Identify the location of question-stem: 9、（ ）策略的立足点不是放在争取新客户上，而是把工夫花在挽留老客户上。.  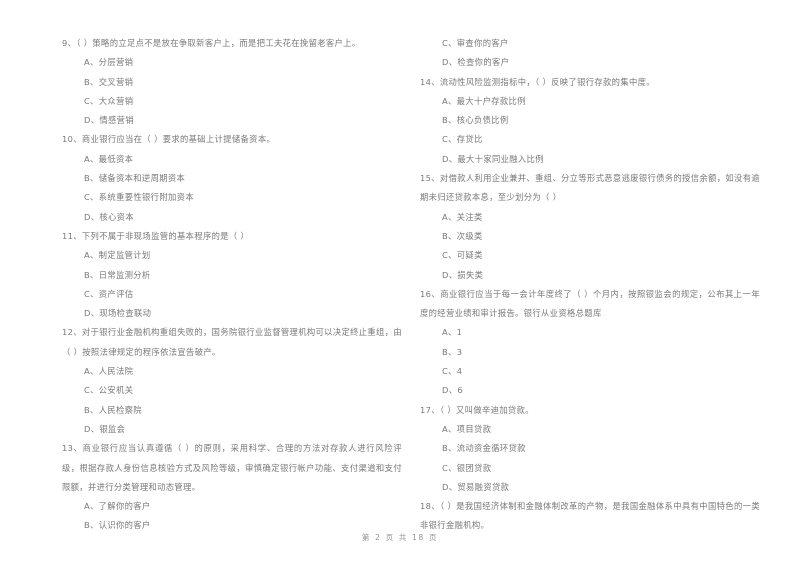
(211, 43).